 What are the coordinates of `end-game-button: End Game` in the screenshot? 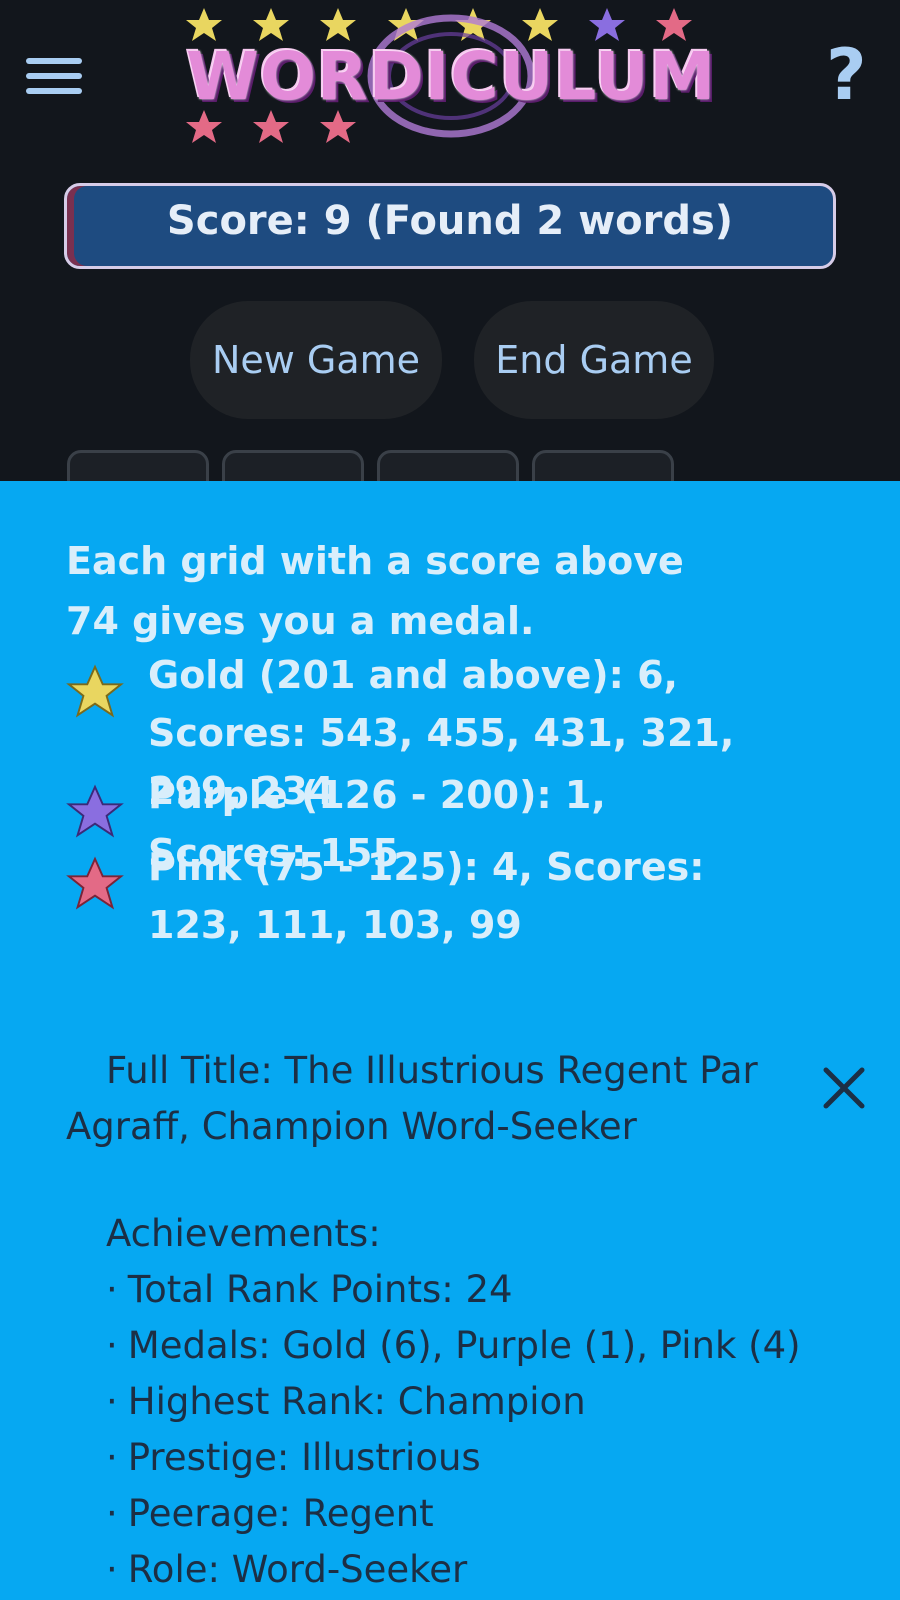 It's located at (594, 360).